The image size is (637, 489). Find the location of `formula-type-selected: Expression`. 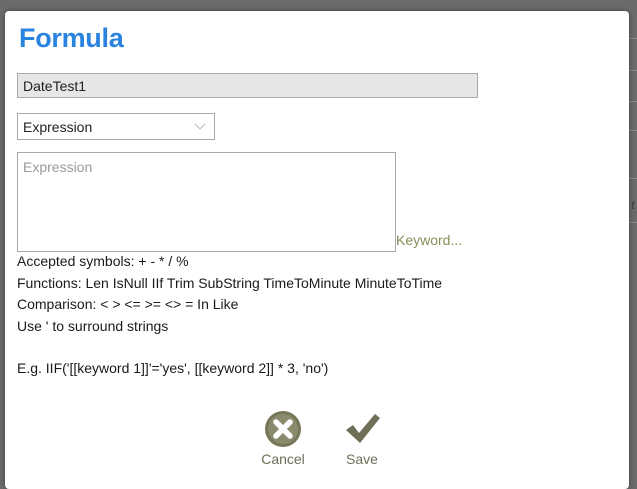

formula-type-selected: Expression is located at coordinates (58, 127).